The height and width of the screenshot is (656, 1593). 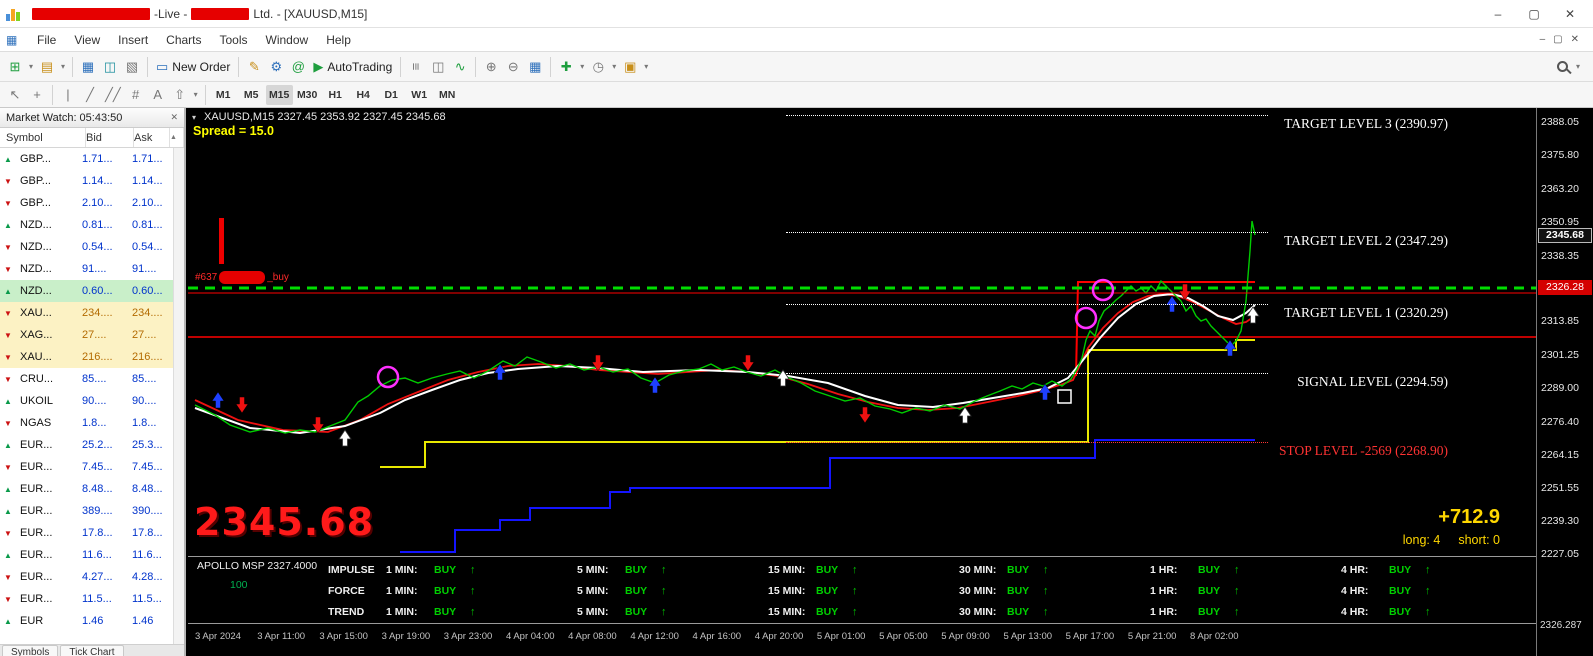 I want to click on chart-line-button: ∿, so click(x=460, y=67).